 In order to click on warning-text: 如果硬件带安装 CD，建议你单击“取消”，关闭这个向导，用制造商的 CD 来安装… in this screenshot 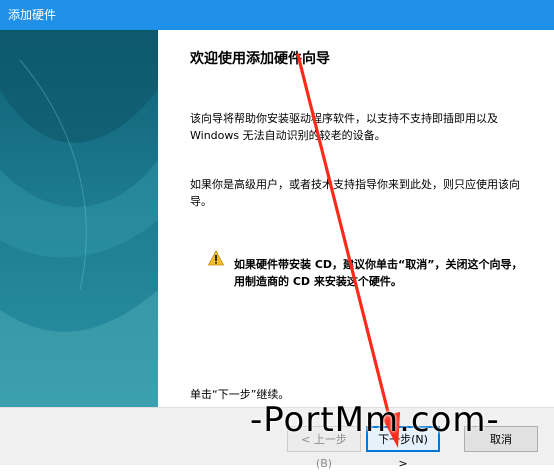, I will do `click(378, 273)`.